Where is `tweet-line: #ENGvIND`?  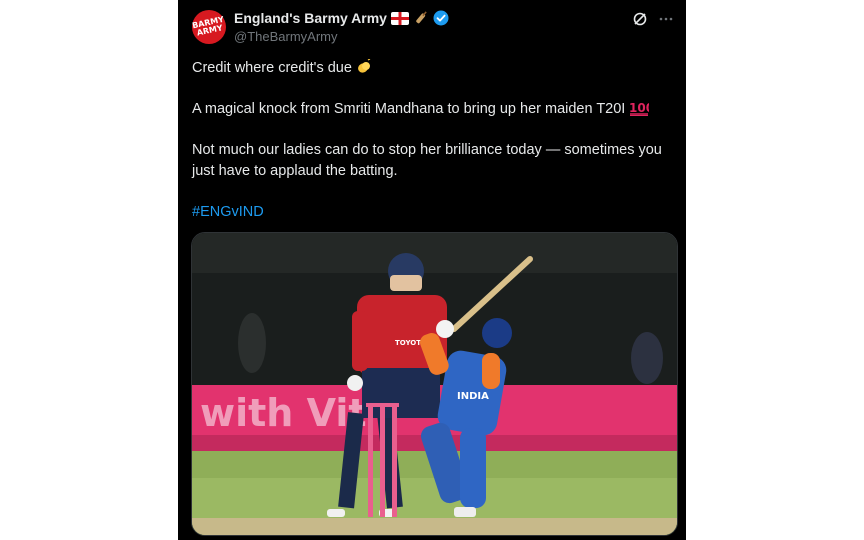 tweet-line: #ENGvIND is located at coordinates (432, 212).